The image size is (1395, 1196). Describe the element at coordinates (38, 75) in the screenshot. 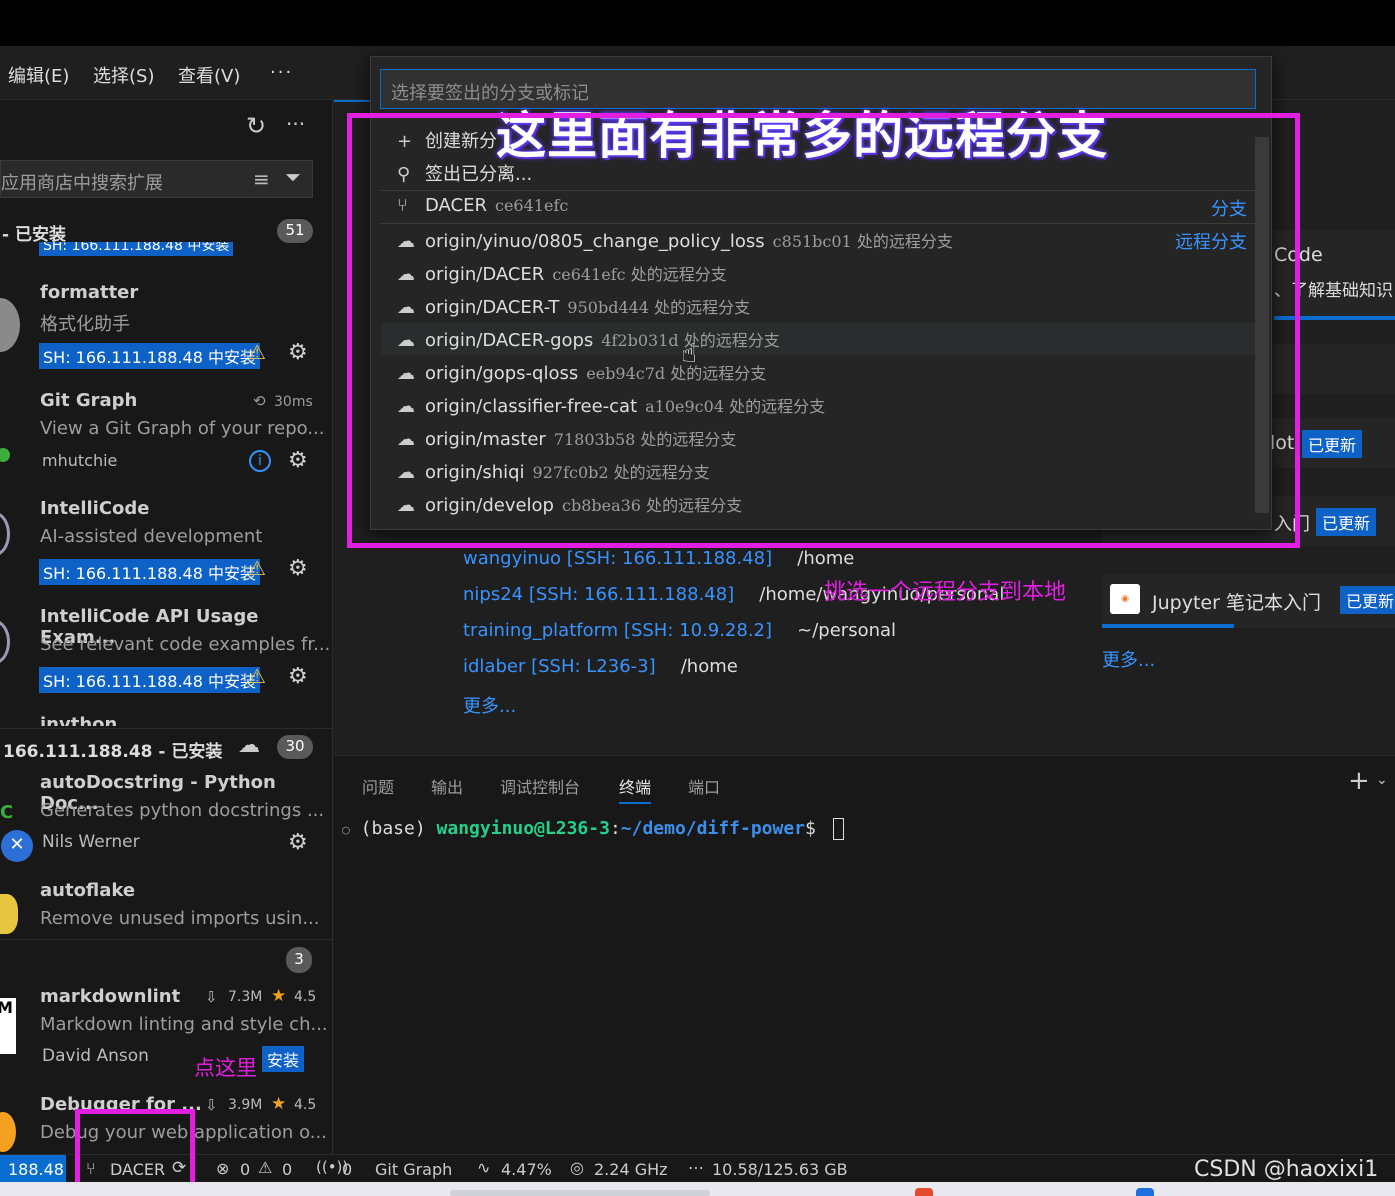

I see `menu-edit: 编辑(E)` at that location.